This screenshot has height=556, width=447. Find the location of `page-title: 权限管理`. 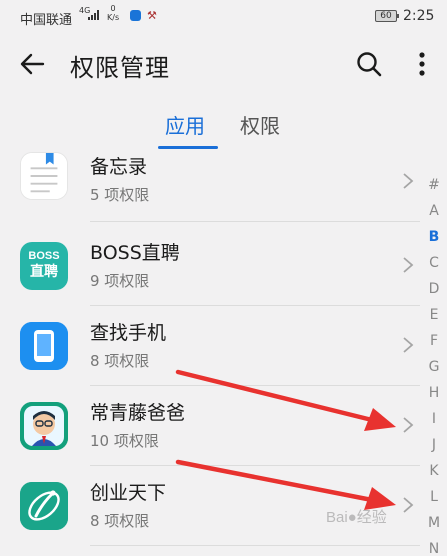

page-title: 权限管理 is located at coordinates (120, 68).